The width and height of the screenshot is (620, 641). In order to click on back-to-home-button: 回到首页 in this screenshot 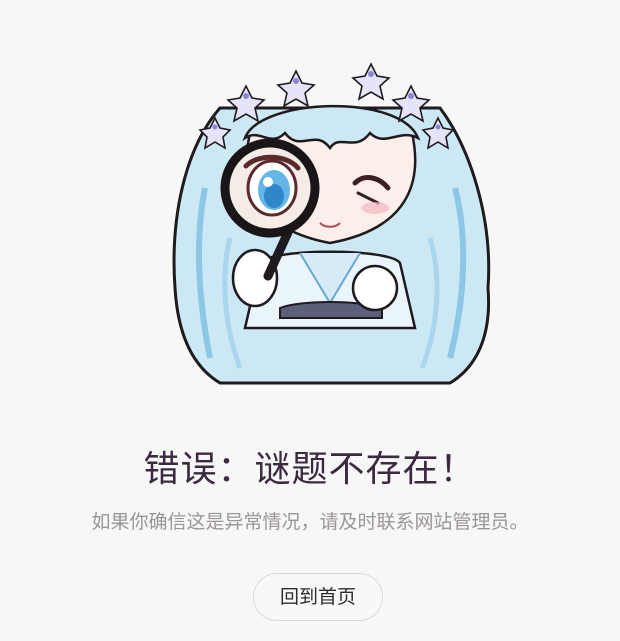, I will do `click(318, 597)`.